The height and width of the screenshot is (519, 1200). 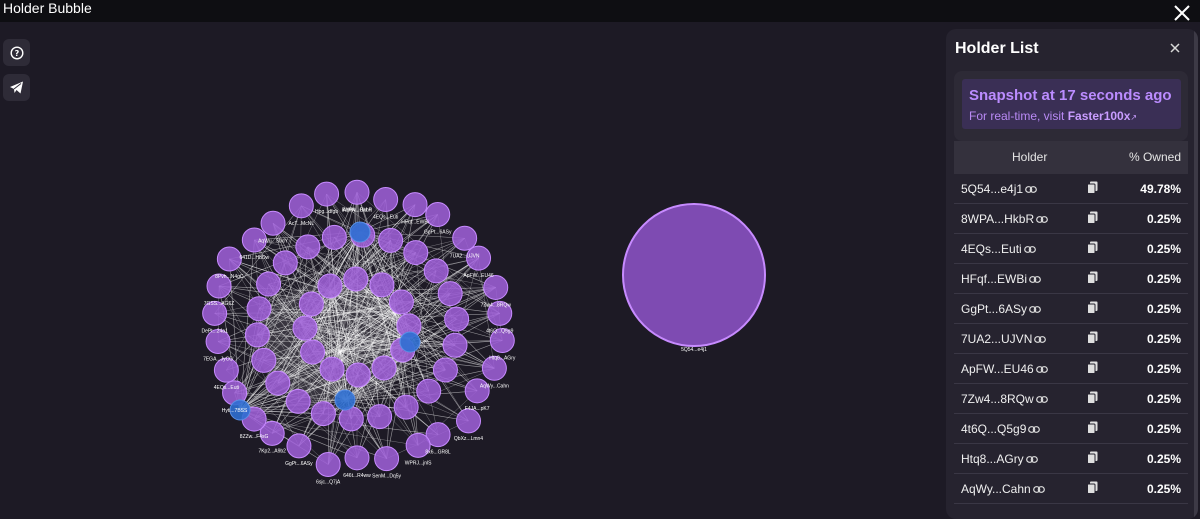 I want to click on holder-address: 4EQs...Euti, so click(x=998, y=249).